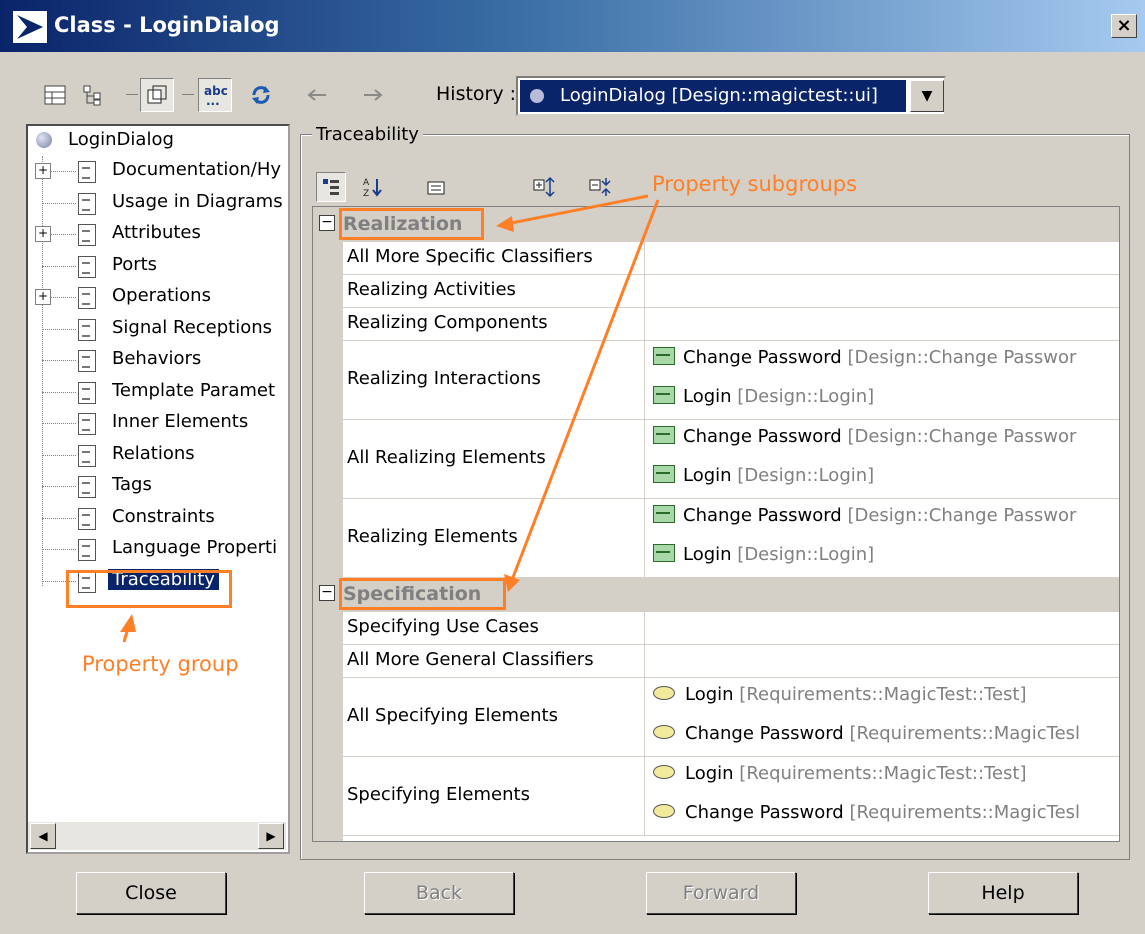 The height and width of the screenshot is (934, 1145). I want to click on back-button: Back, so click(439, 893).